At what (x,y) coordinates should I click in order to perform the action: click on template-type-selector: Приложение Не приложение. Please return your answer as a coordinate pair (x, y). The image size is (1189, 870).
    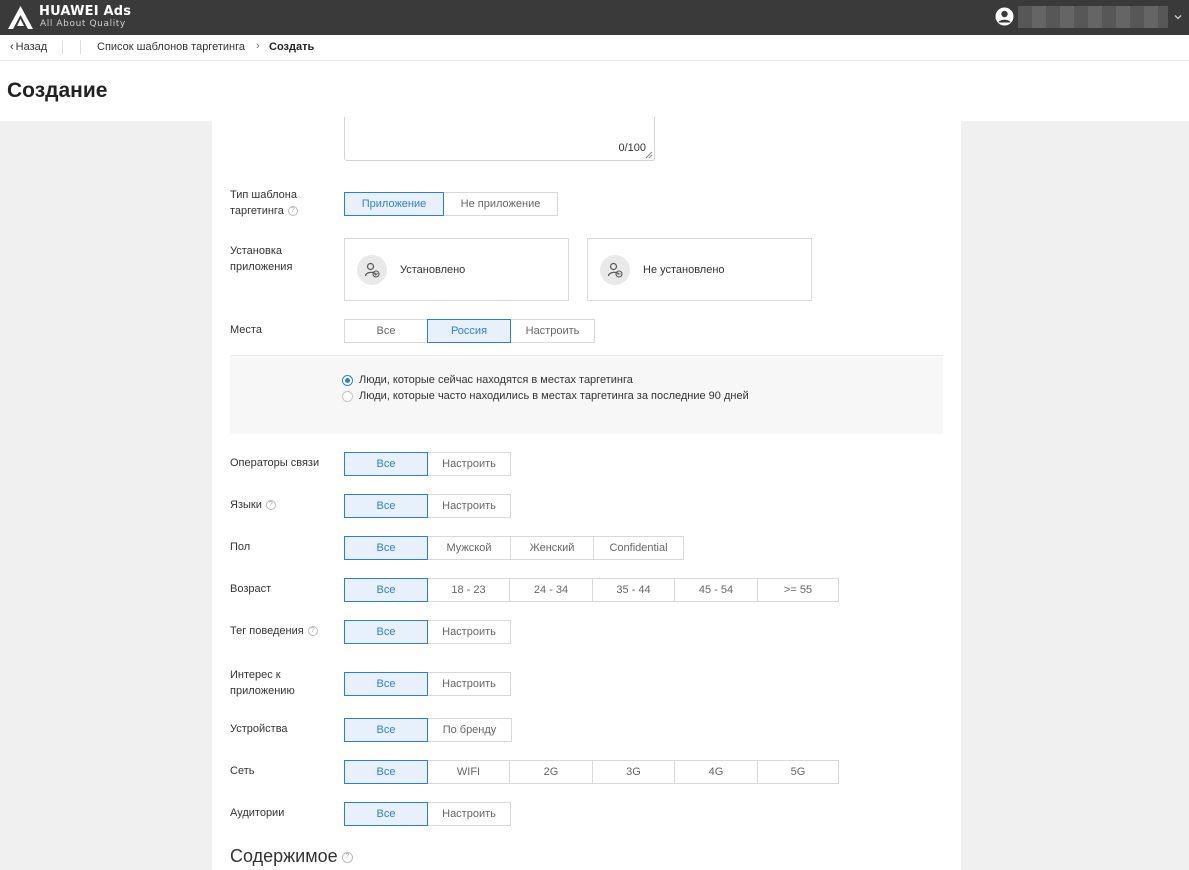
    Looking at the image, I should click on (451, 204).